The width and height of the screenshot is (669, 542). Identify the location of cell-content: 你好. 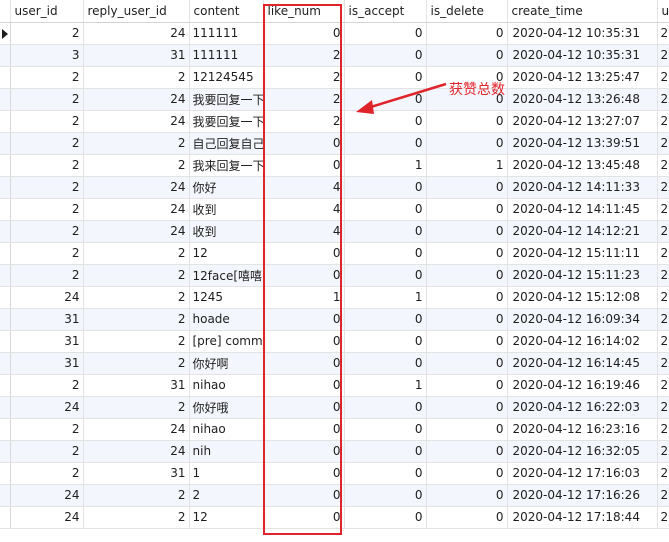
(226, 187).